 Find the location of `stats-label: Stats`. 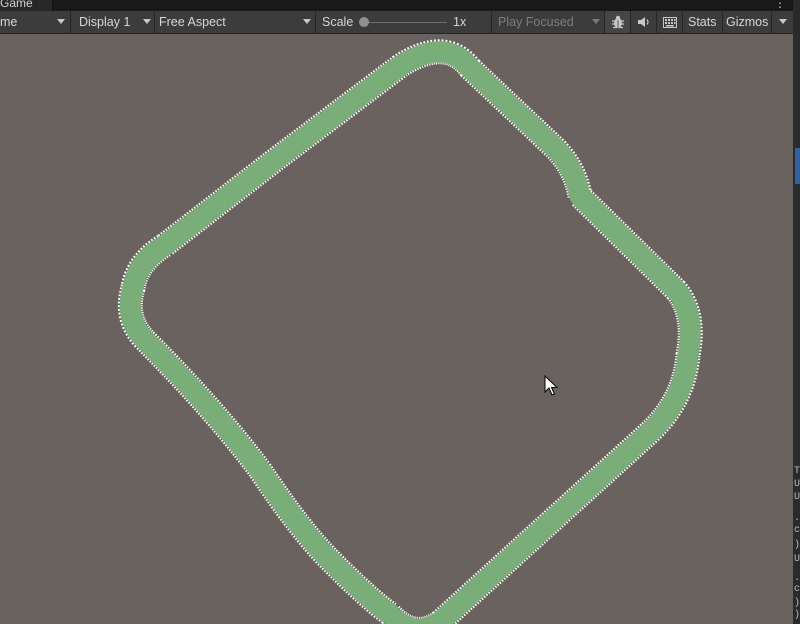

stats-label: Stats is located at coordinates (702, 22).